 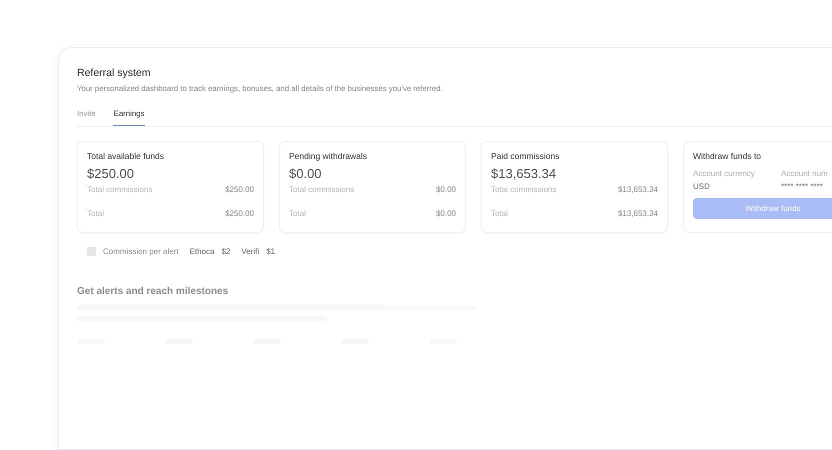 What do you see at coordinates (805, 173) in the screenshot?
I see `field-label: Account num` at bounding box center [805, 173].